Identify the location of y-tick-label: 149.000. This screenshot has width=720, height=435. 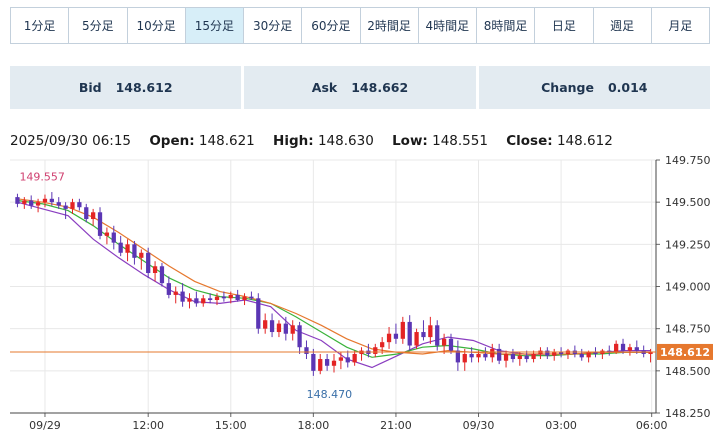
(688, 287).